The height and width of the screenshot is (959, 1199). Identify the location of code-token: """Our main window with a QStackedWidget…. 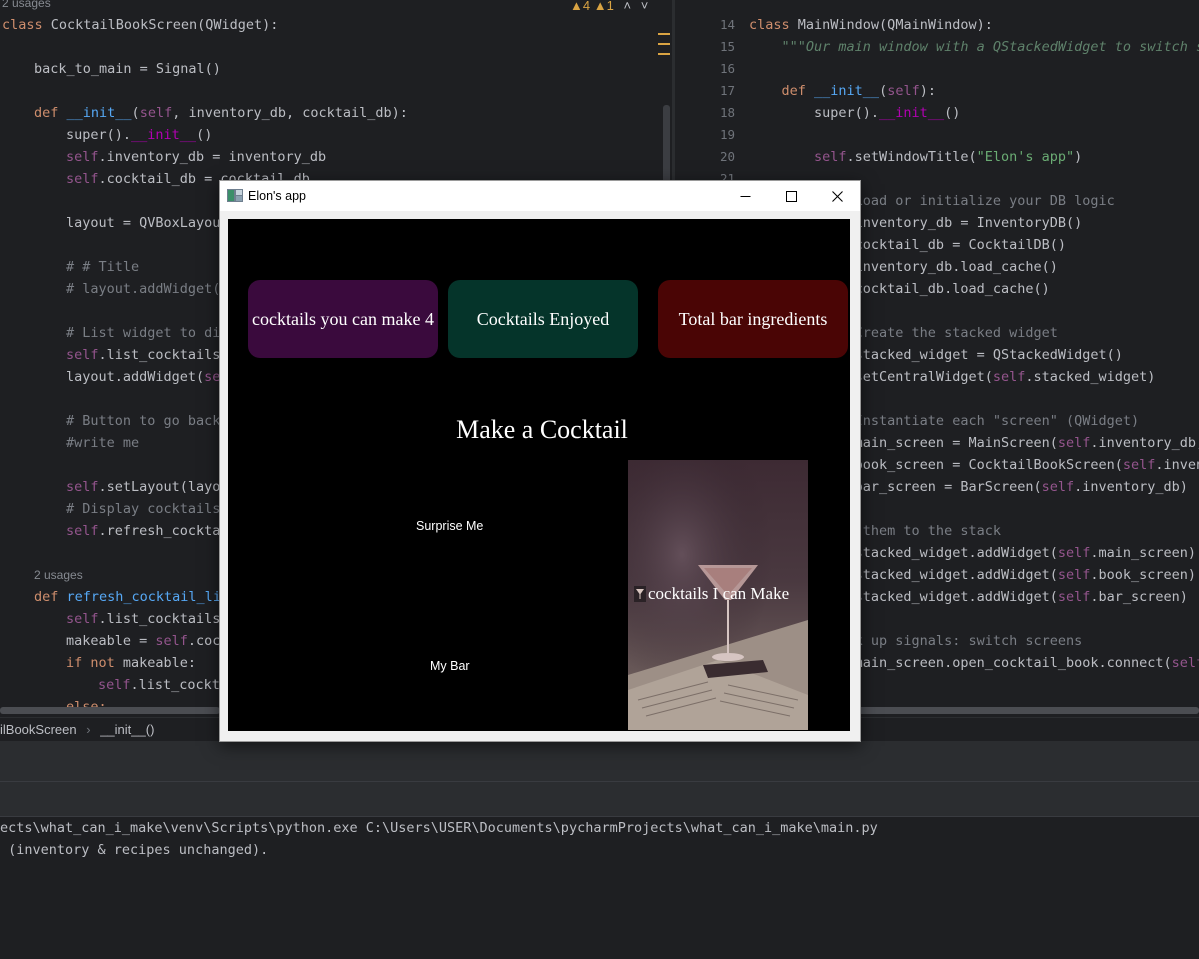
(990, 47).